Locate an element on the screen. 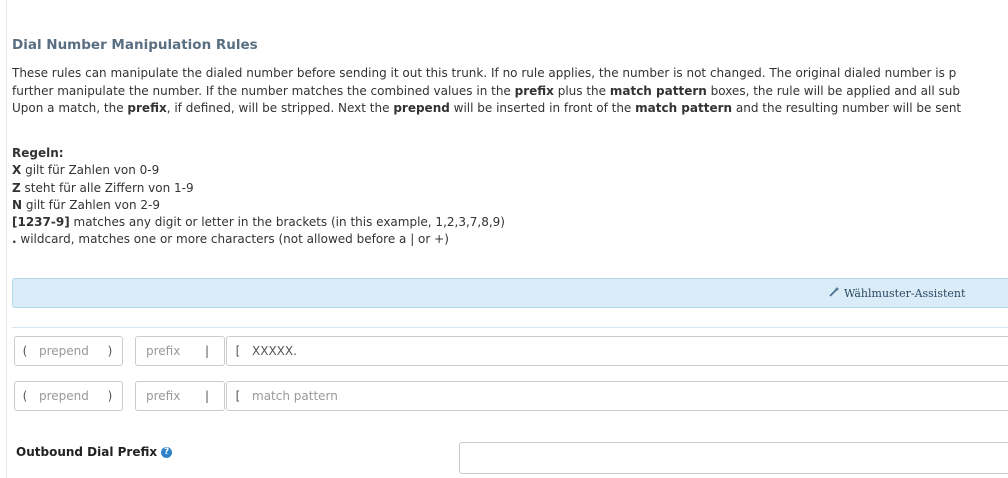  outbound-dial-prefix-input is located at coordinates (733, 458).